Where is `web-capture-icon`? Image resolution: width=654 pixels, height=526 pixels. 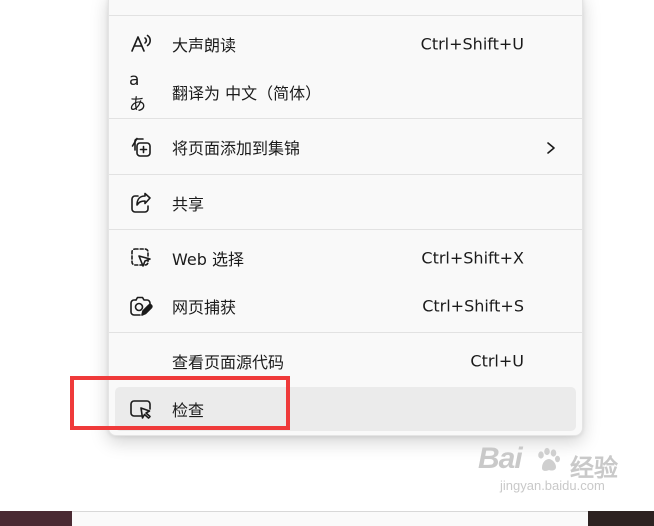
web-capture-icon is located at coordinates (141, 306).